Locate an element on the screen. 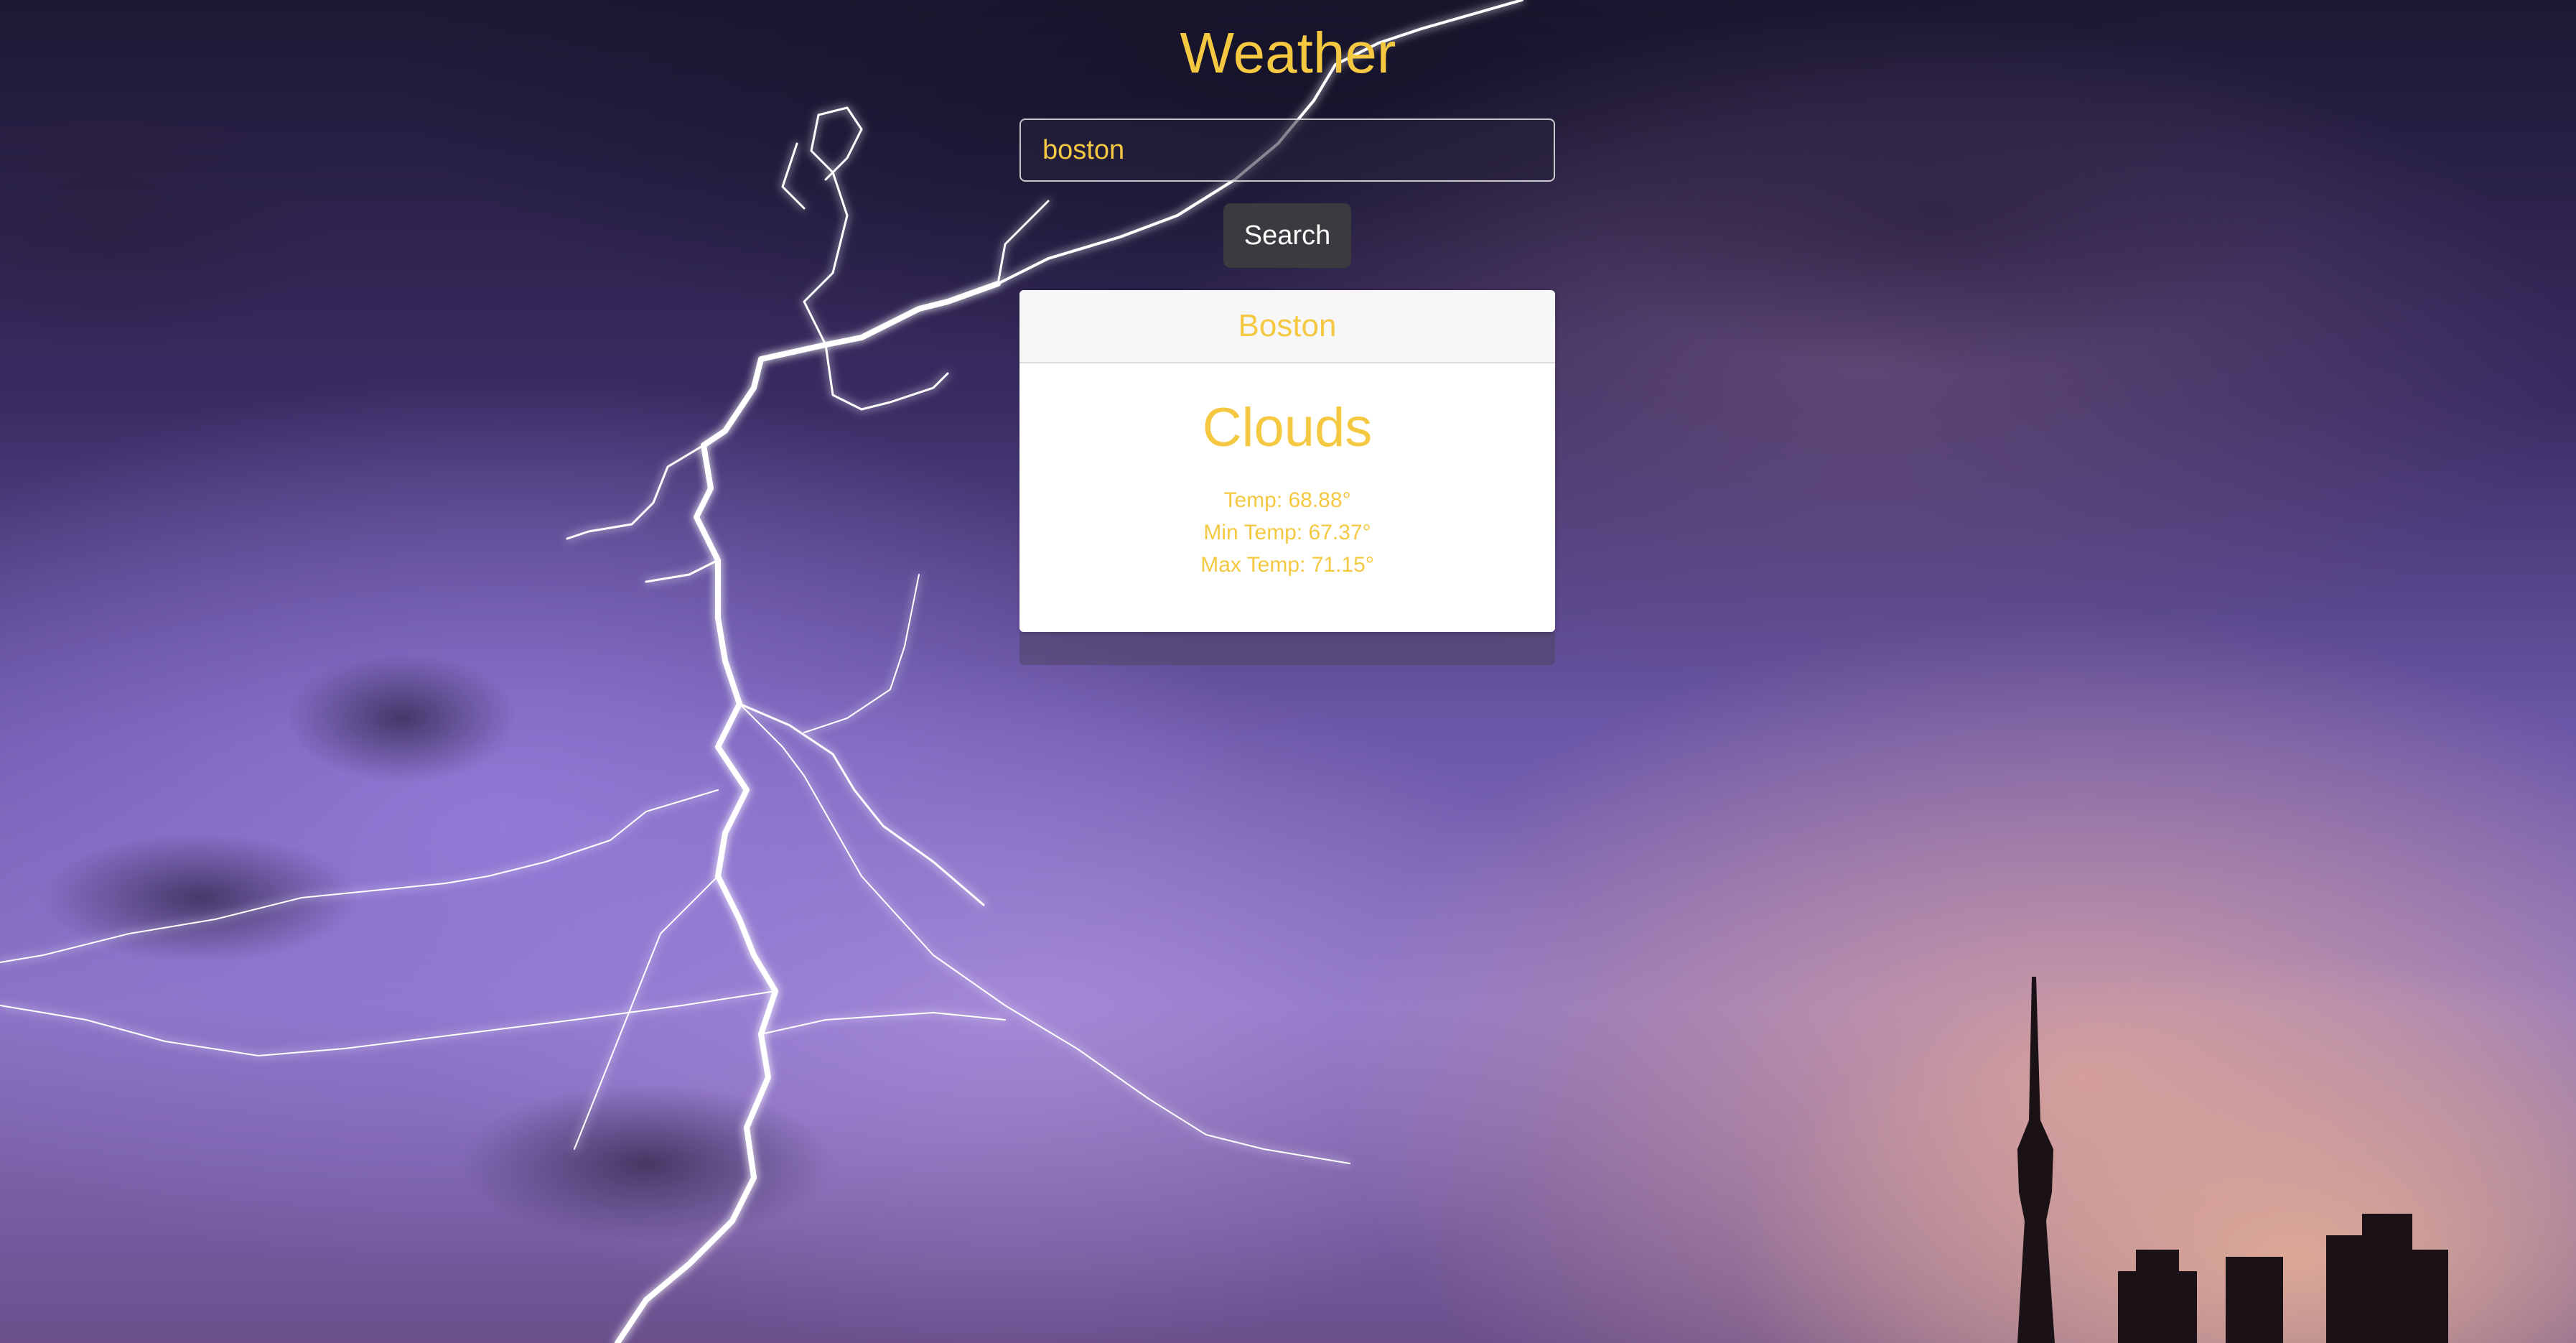 The width and height of the screenshot is (2576, 1343). min-temp-value: Min Temp: 67.37° is located at coordinates (1287, 532).